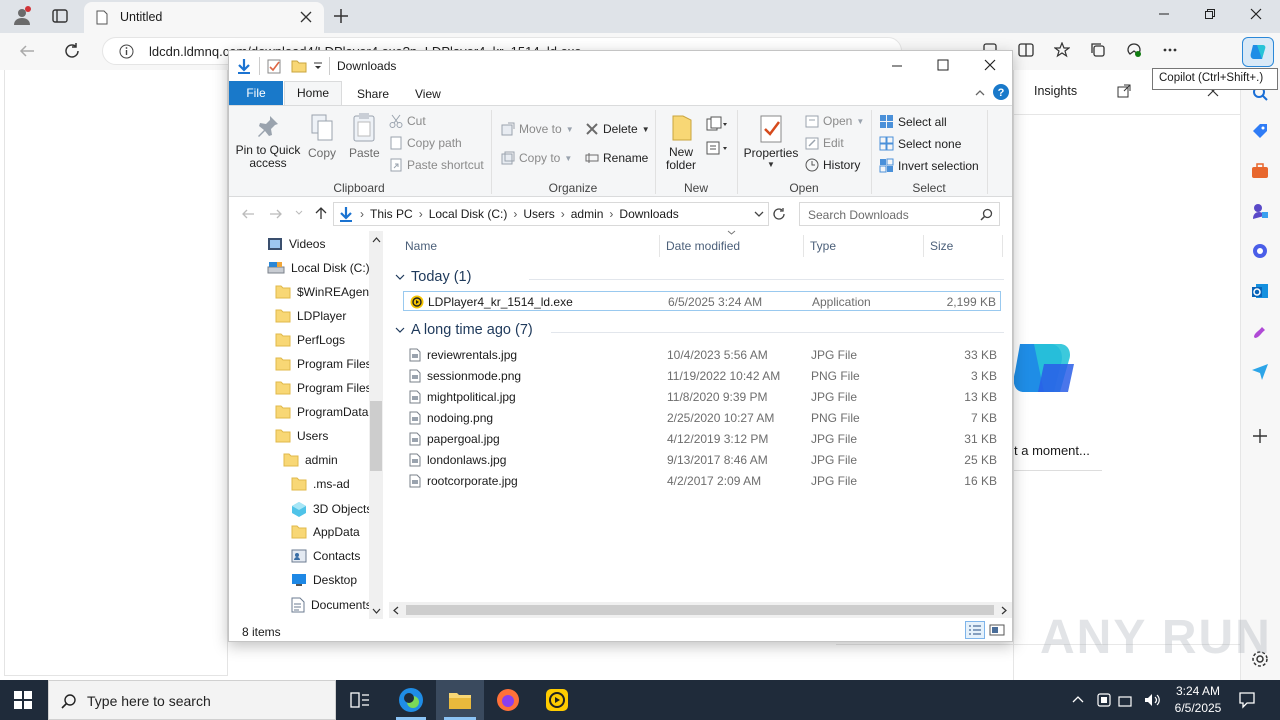  Describe the element at coordinates (1062, 50) in the screenshot. I see `favorites-icon` at that location.